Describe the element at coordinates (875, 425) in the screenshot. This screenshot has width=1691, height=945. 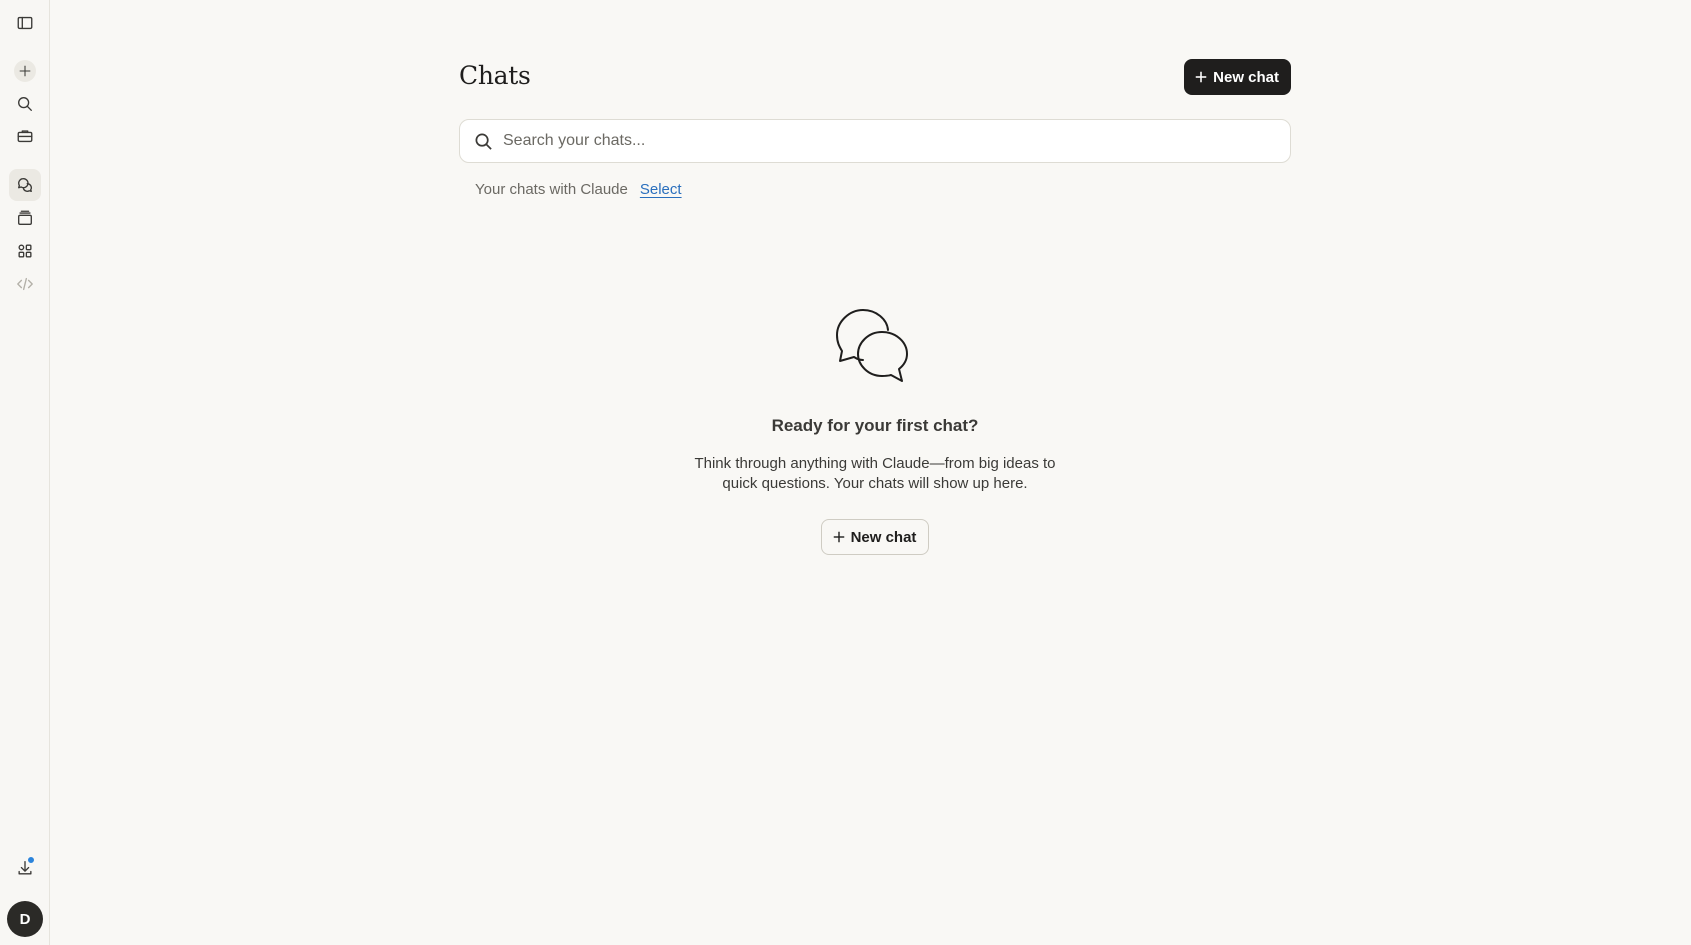
I see `empty-state-title: Ready for your first chat?` at that location.